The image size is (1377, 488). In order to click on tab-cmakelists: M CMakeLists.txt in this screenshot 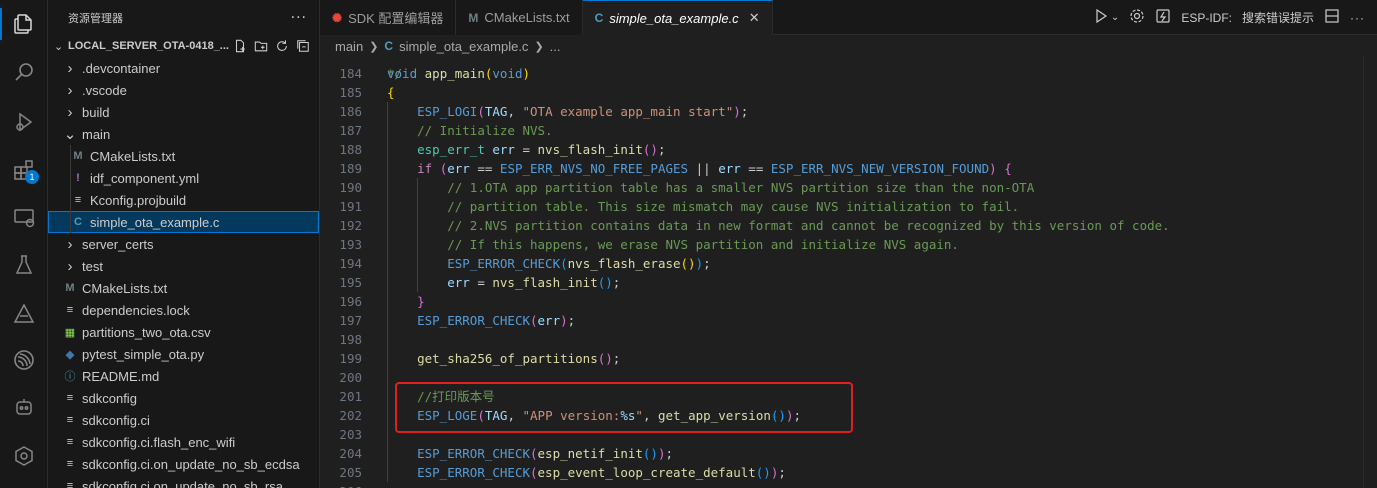, I will do `click(519, 17)`.